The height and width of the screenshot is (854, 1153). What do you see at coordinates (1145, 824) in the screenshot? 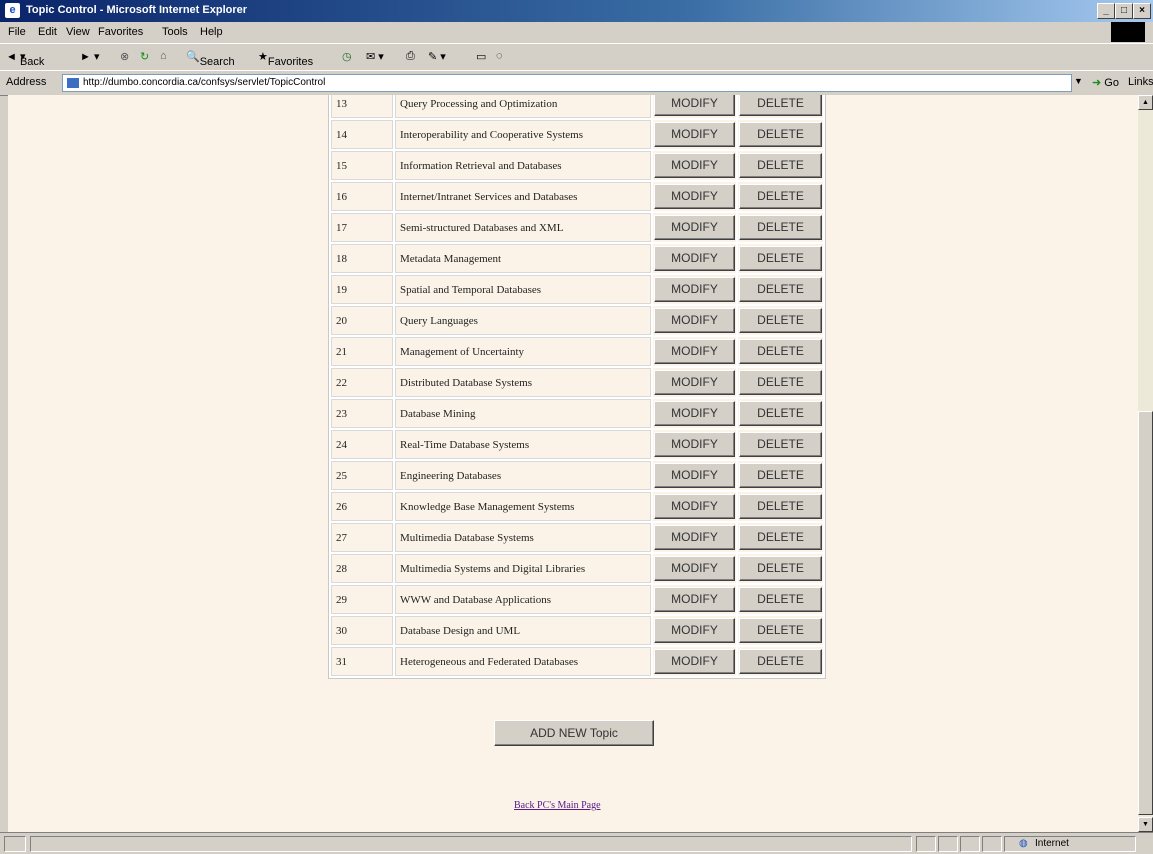
I see `scroll-down-icon: ▼` at bounding box center [1145, 824].